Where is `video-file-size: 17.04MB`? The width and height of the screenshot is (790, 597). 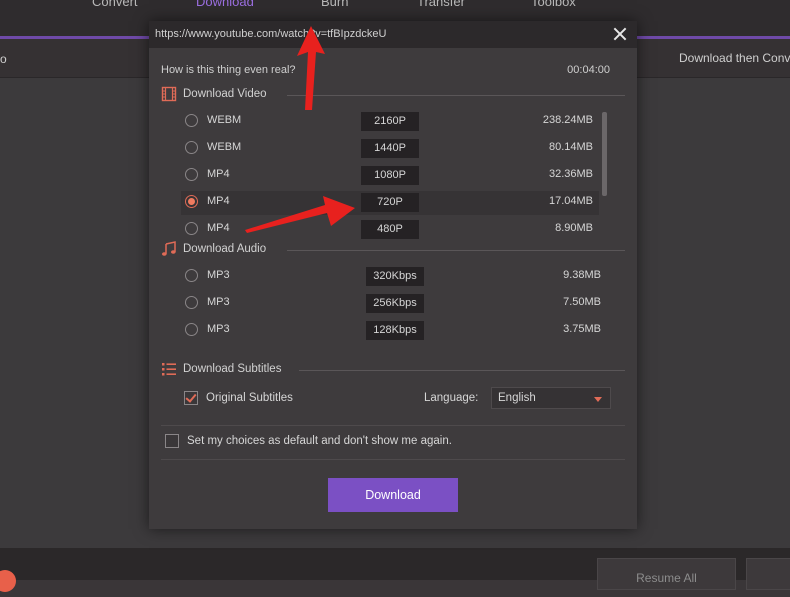 video-file-size: 17.04MB is located at coordinates (570, 201).